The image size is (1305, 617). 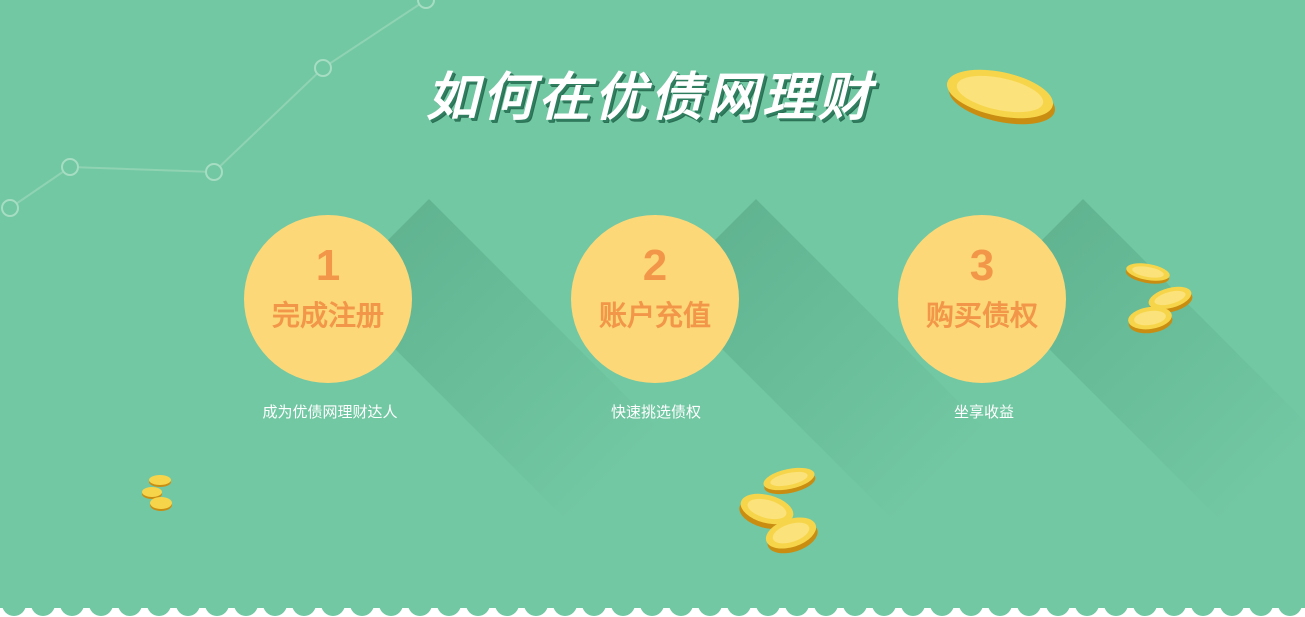 I want to click on step-1-title: 完成注册, so click(x=327, y=315).